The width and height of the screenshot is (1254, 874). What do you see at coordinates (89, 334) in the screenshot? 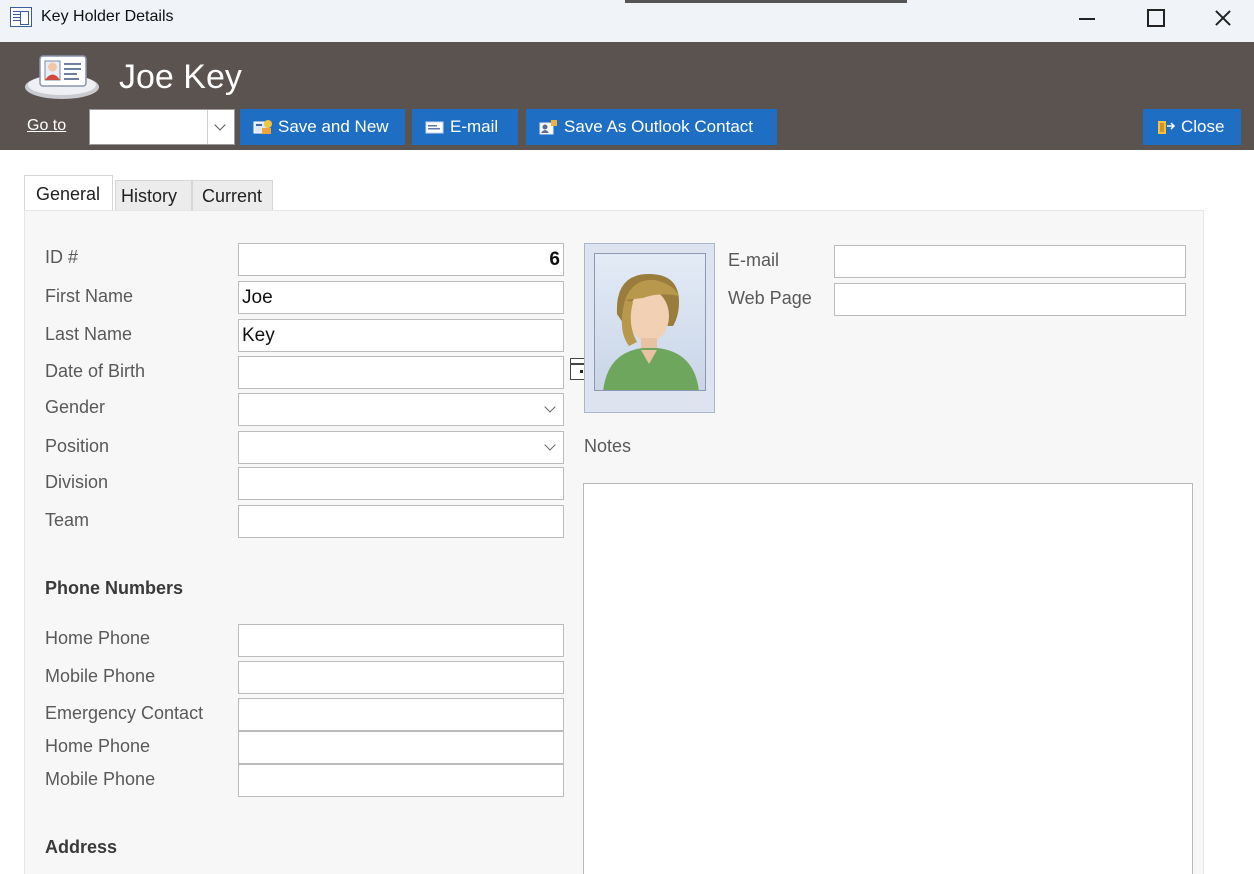
I see `last-name-label: Last Name` at bounding box center [89, 334].